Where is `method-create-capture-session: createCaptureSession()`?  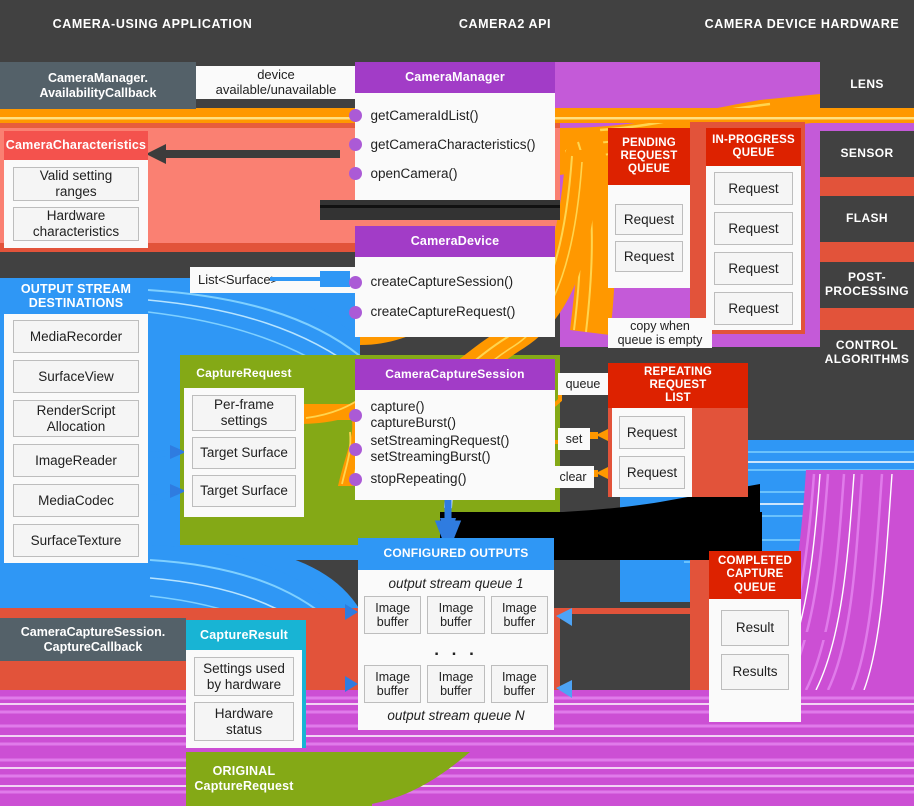 method-create-capture-session: createCaptureSession() is located at coordinates (451, 282).